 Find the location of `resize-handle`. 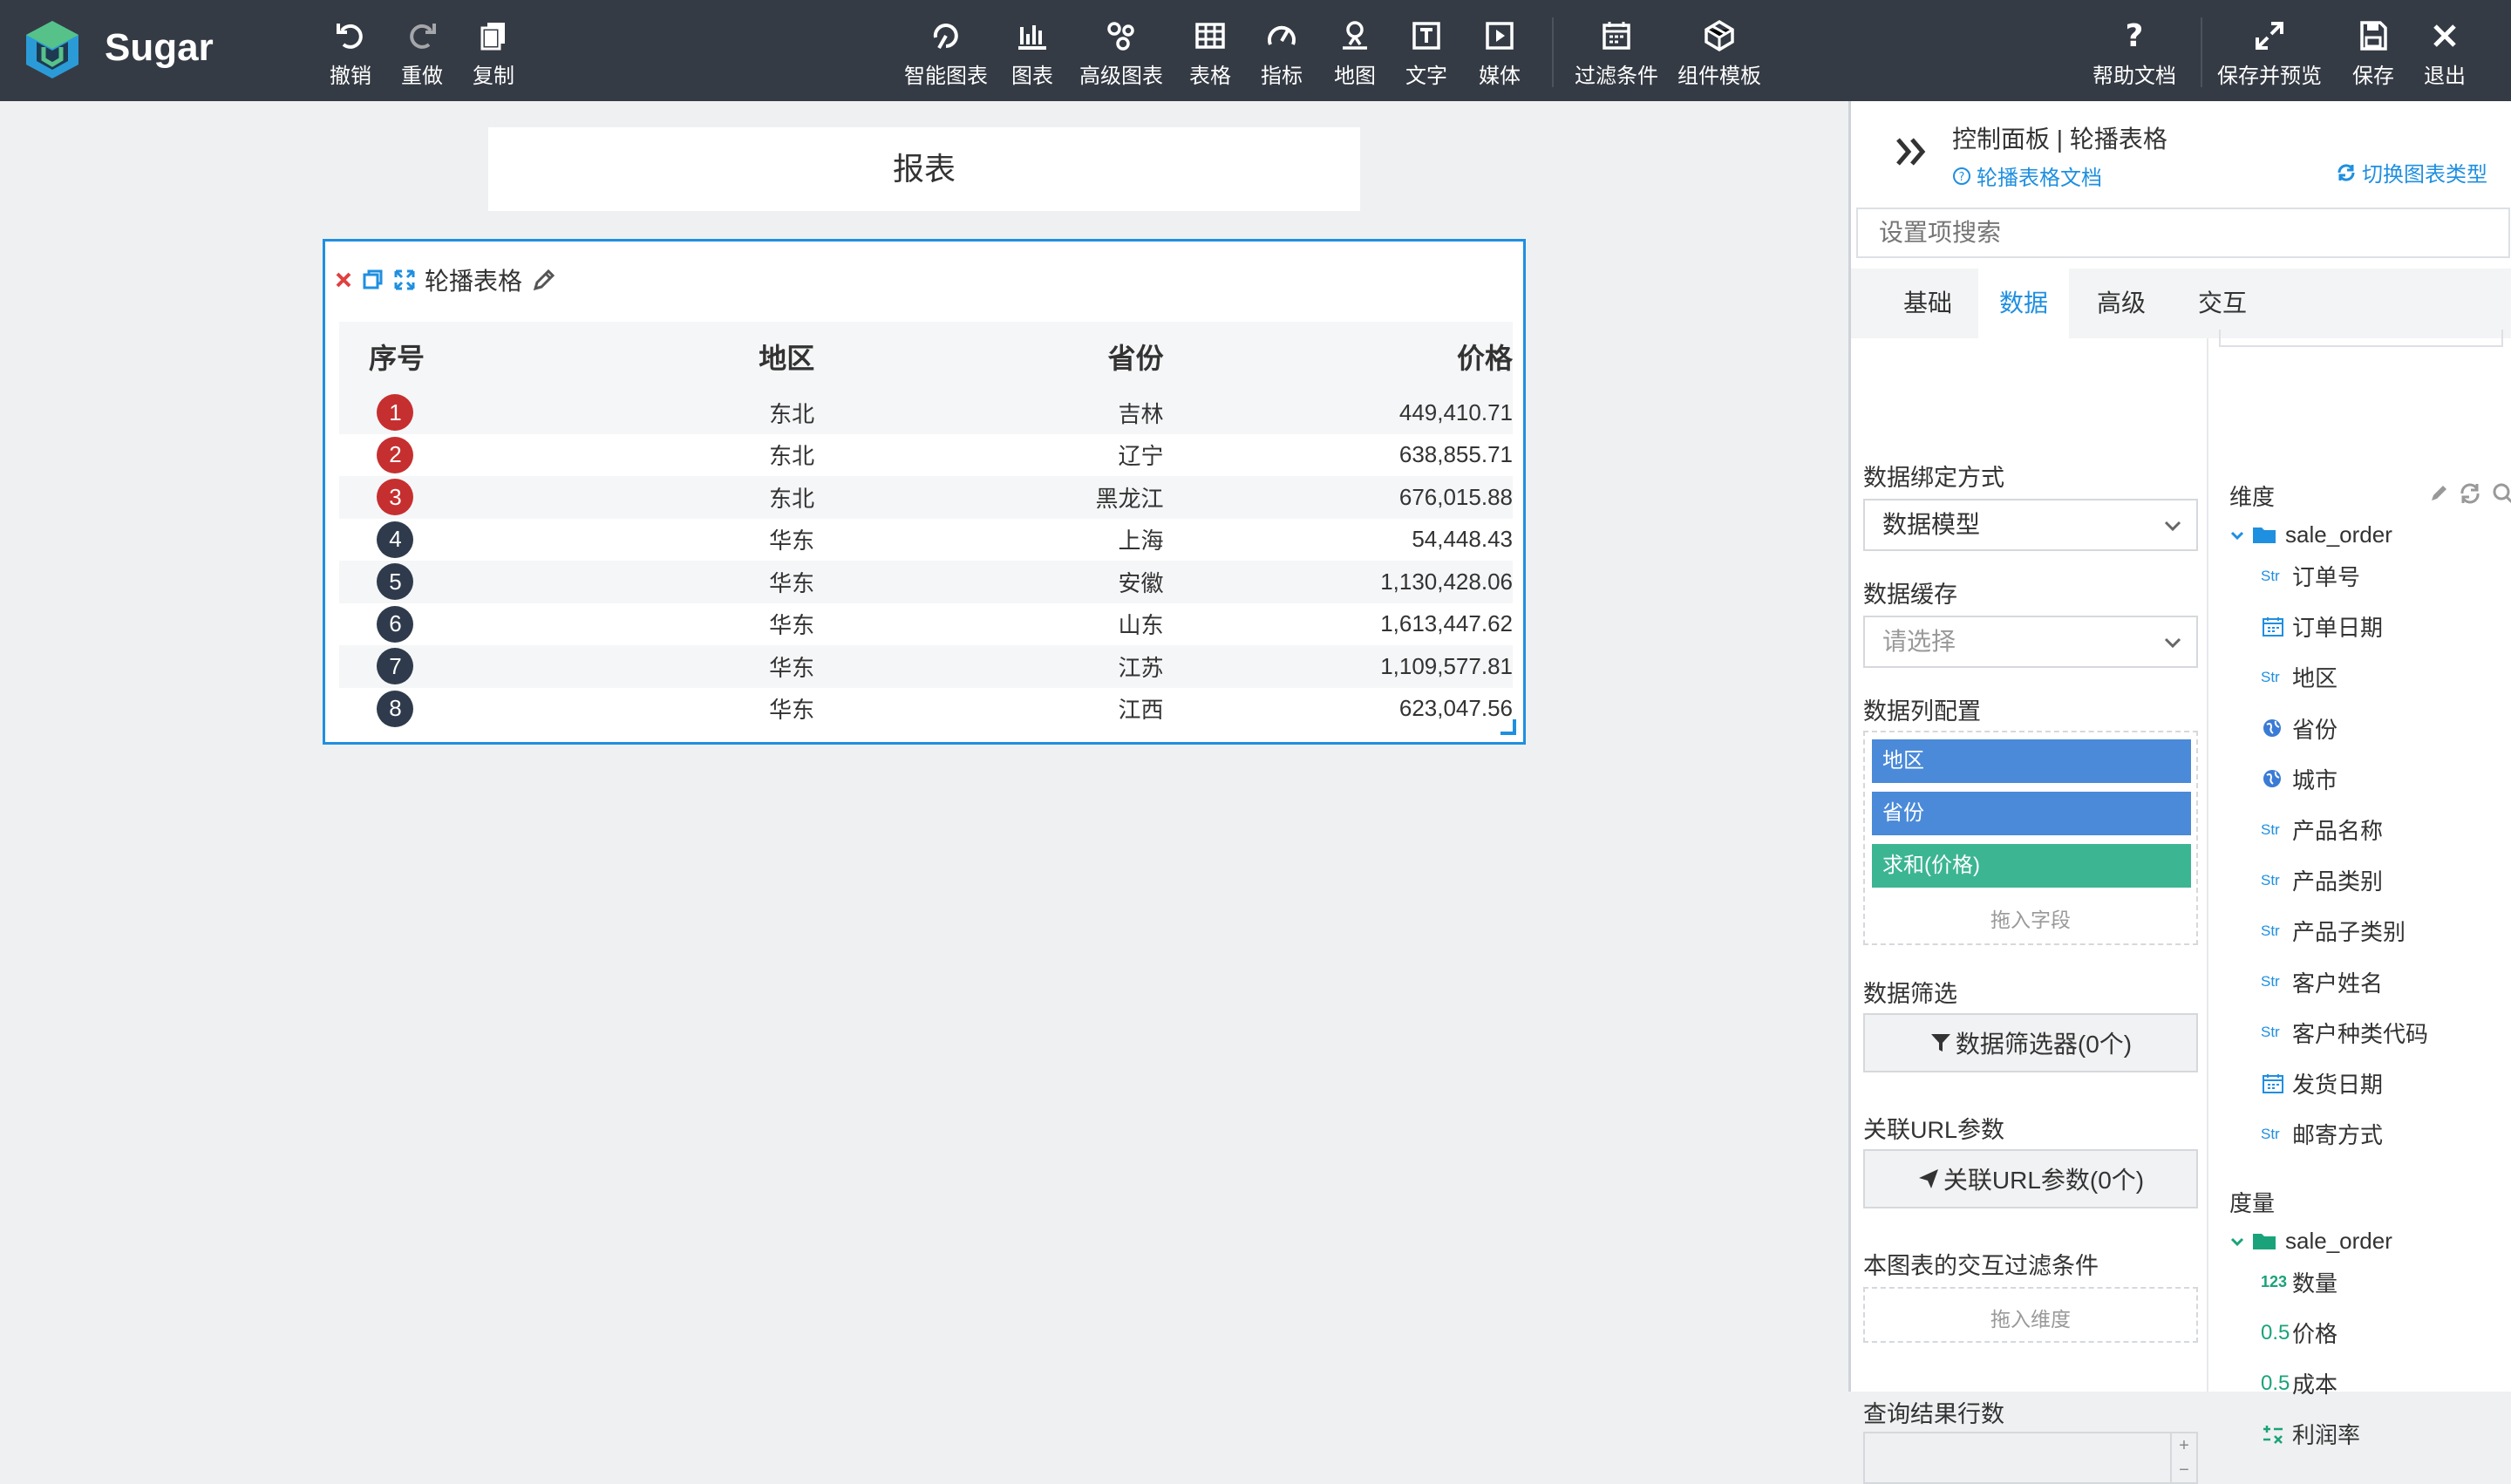

resize-handle is located at coordinates (1508, 727).